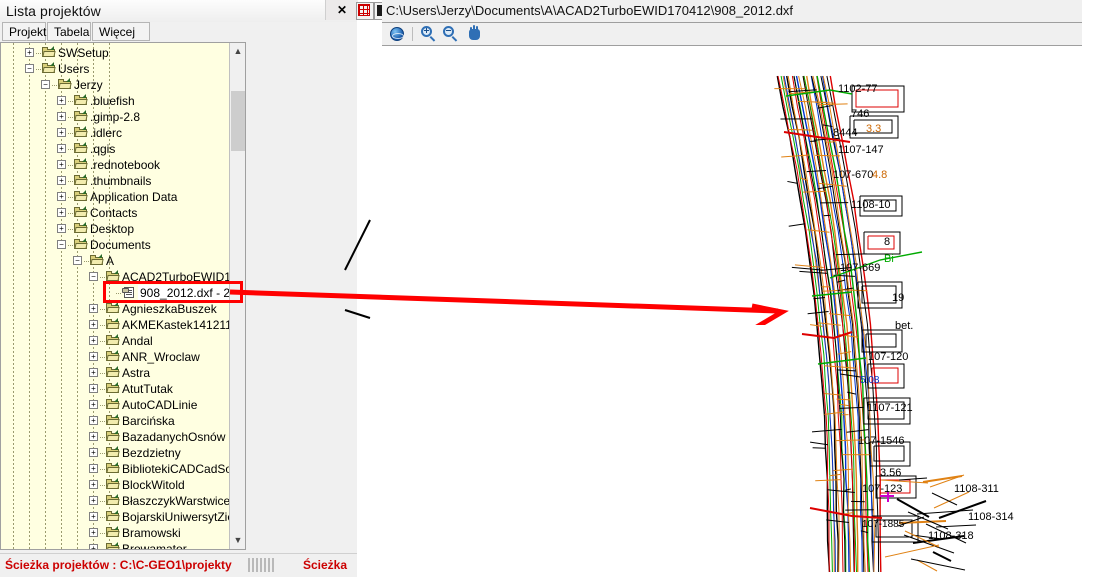 The image size is (1098, 579). Describe the element at coordinates (73, 69) in the screenshot. I see `tree-item-label: Users` at that location.